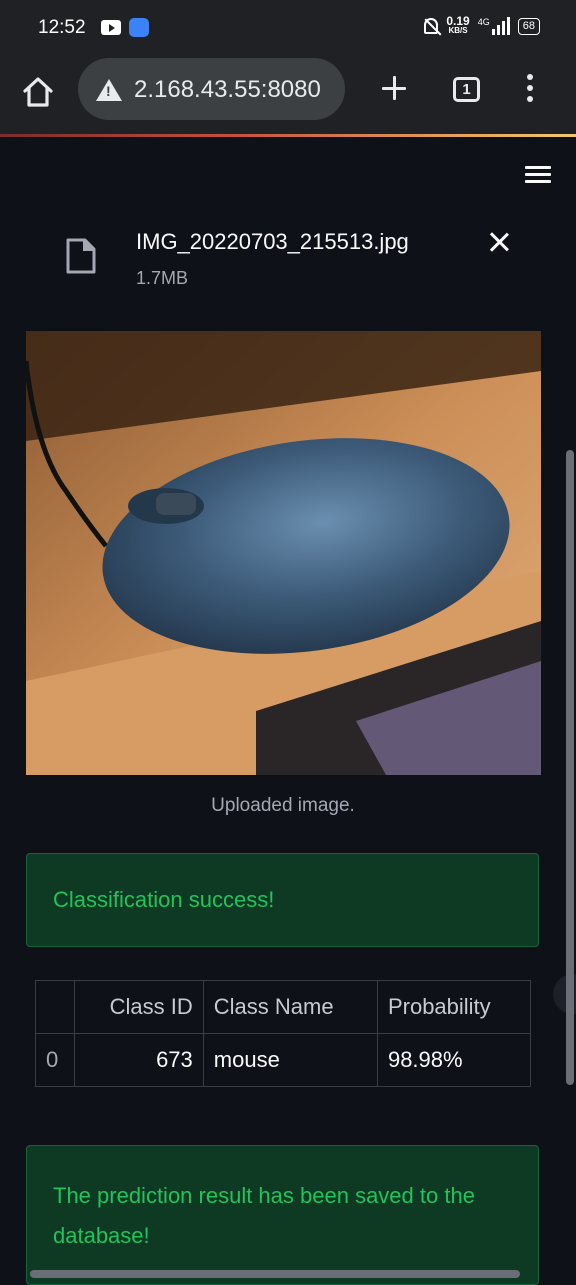 Image resolution: width=576 pixels, height=1285 pixels. What do you see at coordinates (139, 1007) in the screenshot?
I see `table-header-class-id: Class ID` at bounding box center [139, 1007].